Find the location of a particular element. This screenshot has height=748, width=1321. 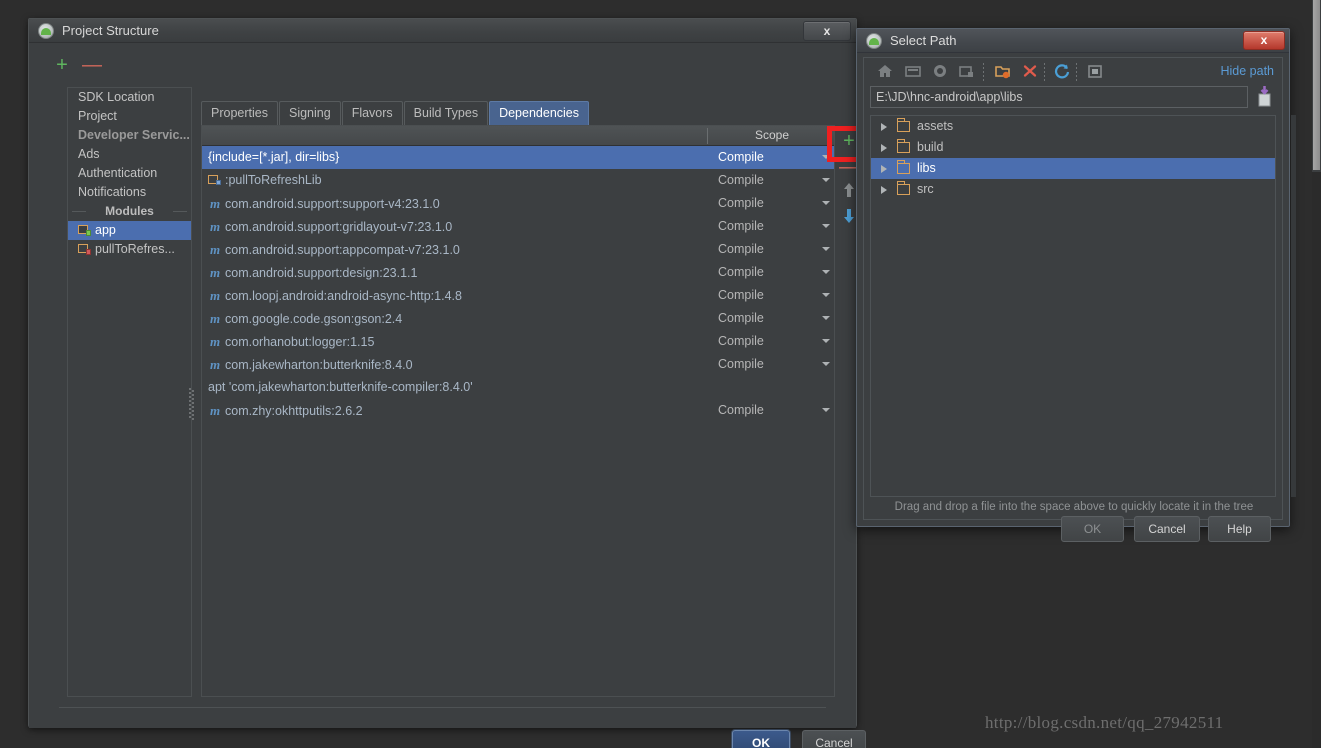

show-hidden-icon is located at coordinates (1096, 72).